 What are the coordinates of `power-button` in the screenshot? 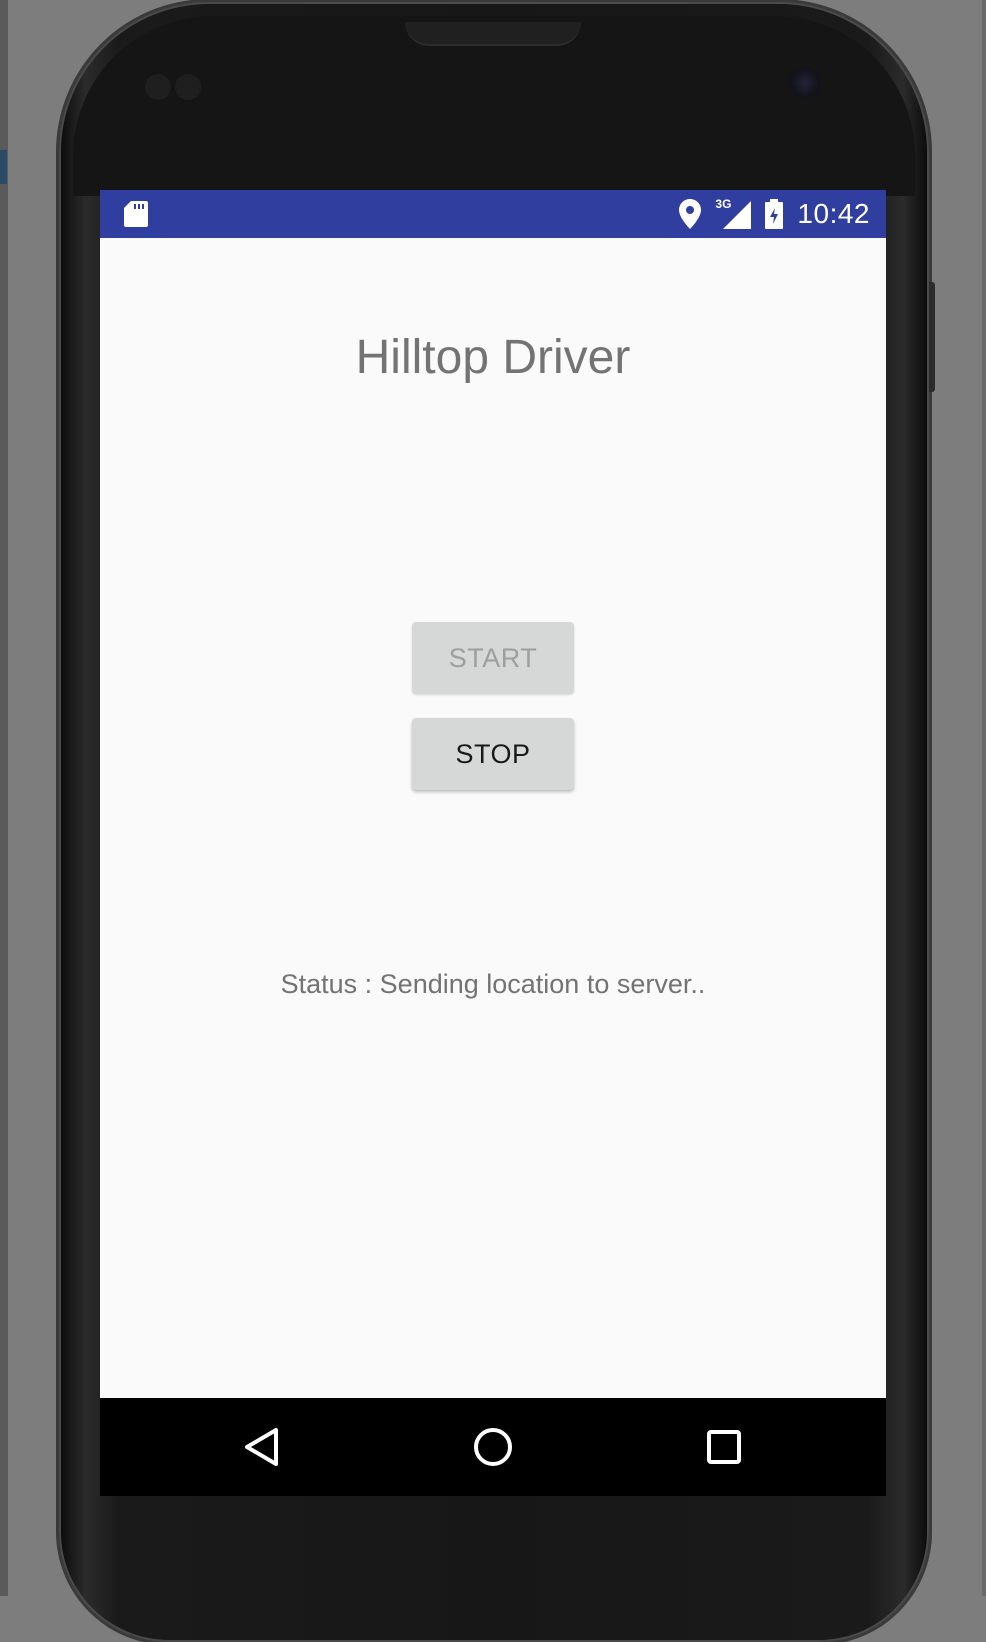 It's located at (932, 337).